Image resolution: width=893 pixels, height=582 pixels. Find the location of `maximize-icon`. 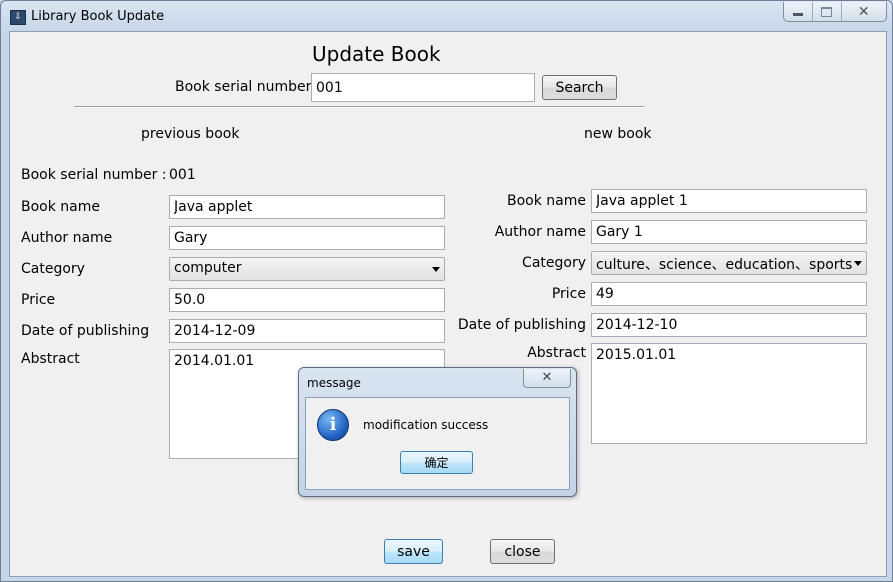

maximize-icon is located at coordinates (827, 11).